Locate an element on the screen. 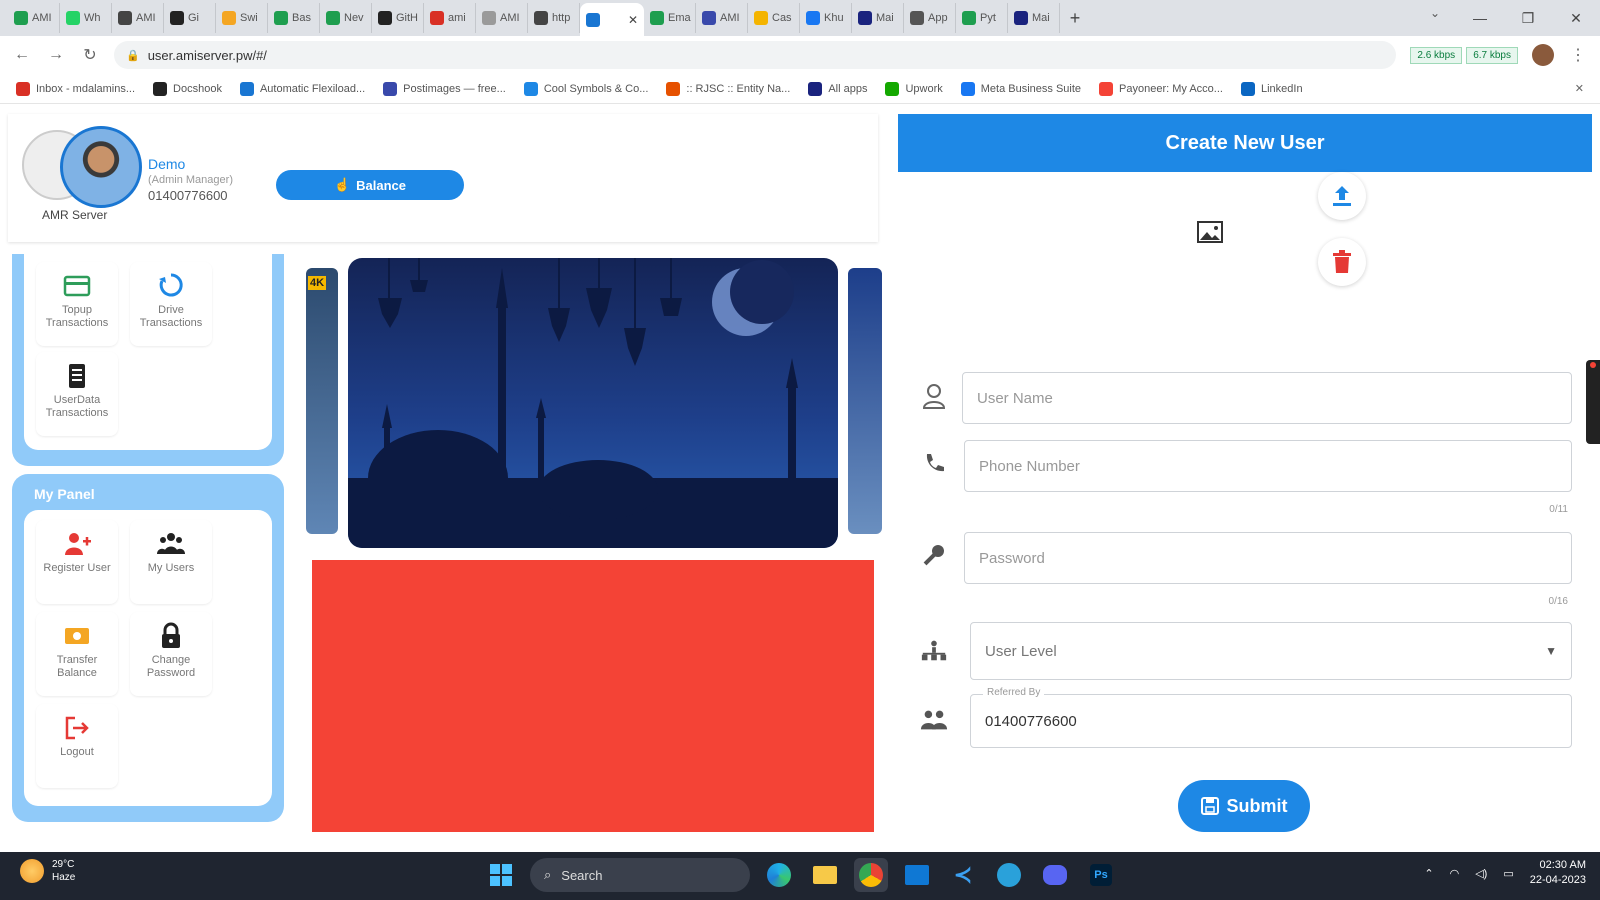  outlook-icon is located at coordinates (917, 875).